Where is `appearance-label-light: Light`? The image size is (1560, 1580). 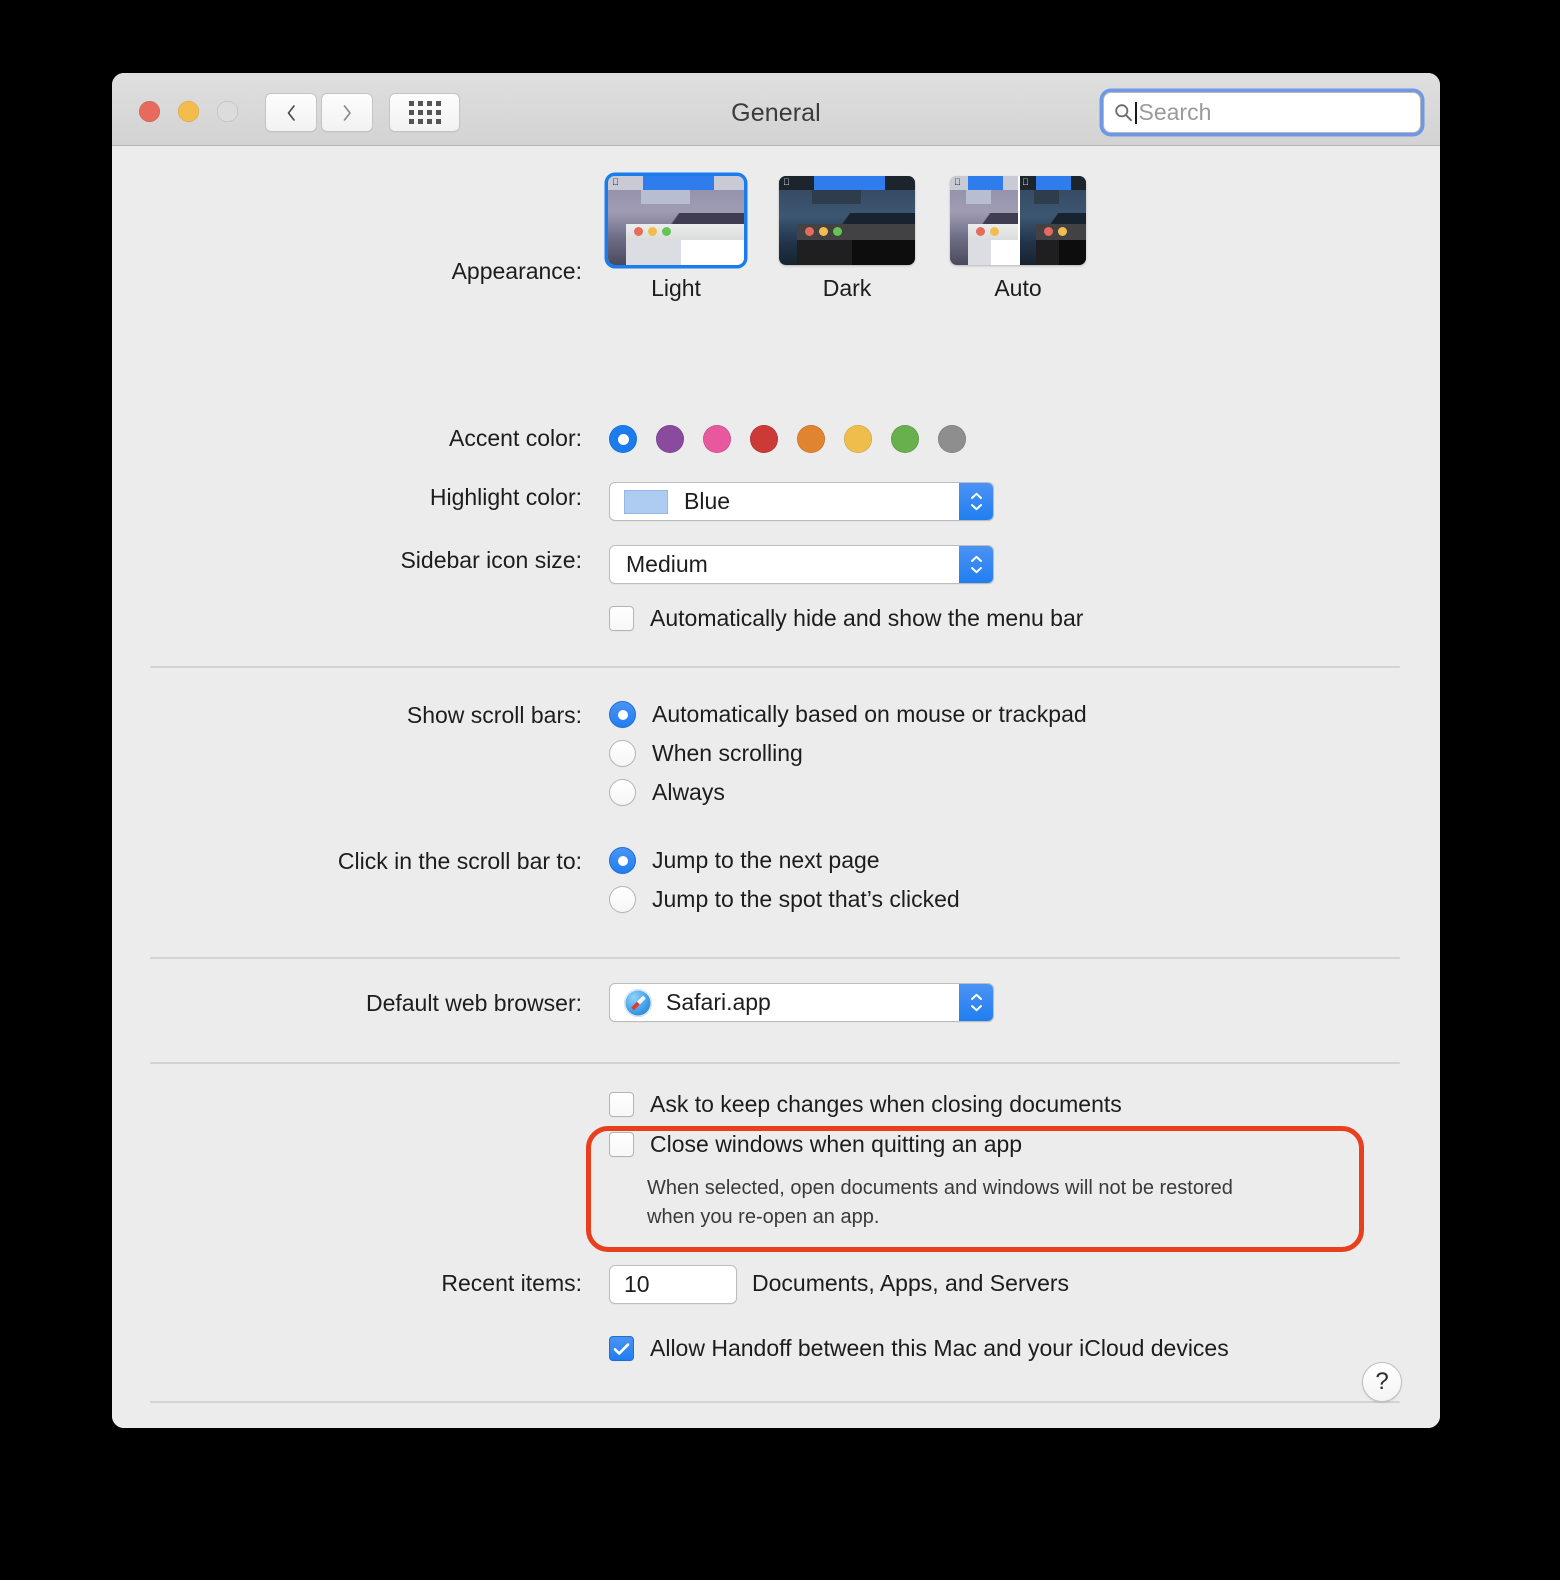
appearance-label-light: Light is located at coordinates (676, 288).